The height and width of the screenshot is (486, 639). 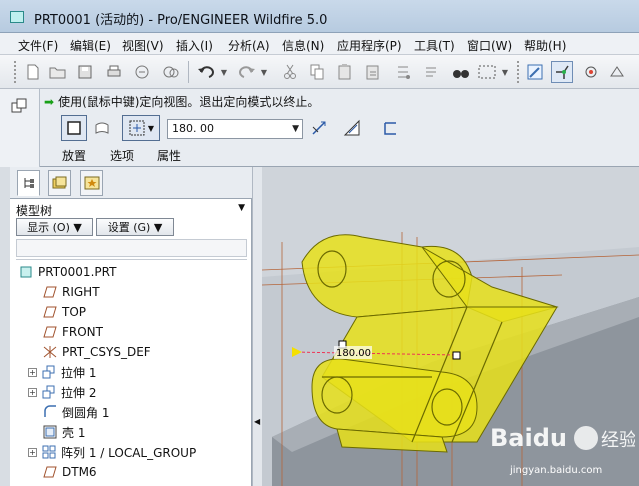 What do you see at coordinates (26, 272) in the screenshot?
I see `part-icon` at bounding box center [26, 272].